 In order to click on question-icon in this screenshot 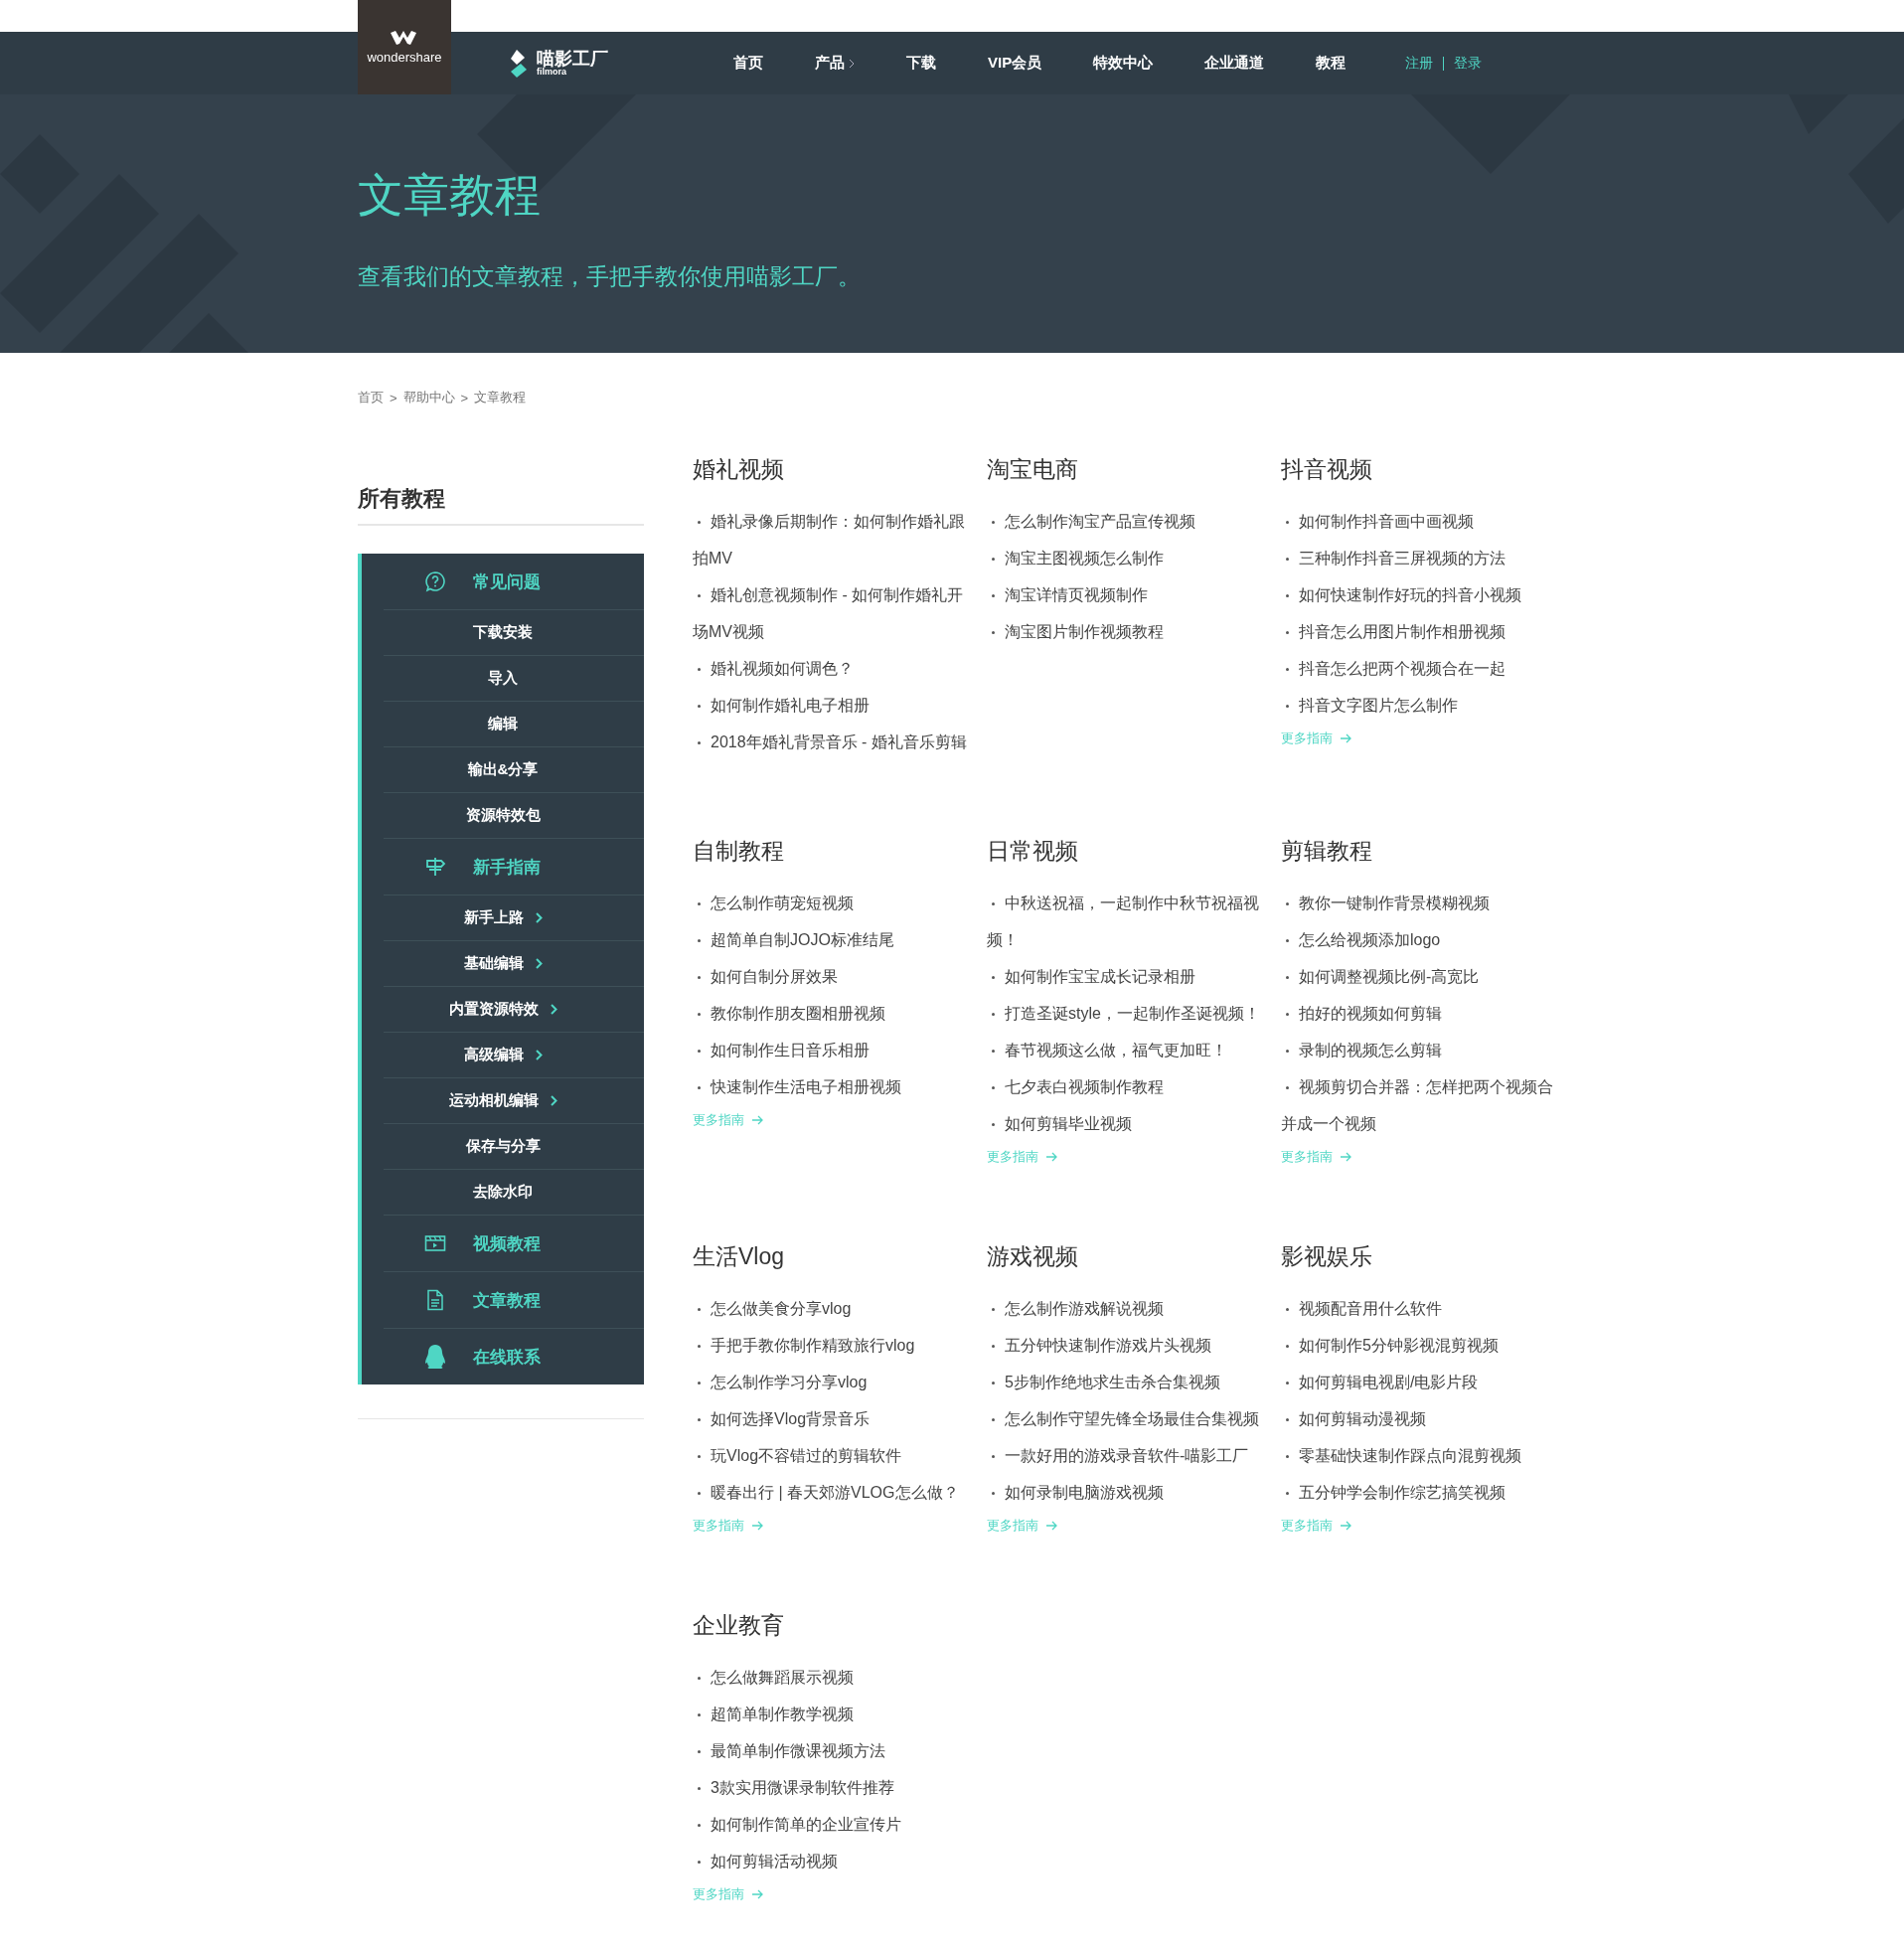, I will do `click(435, 581)`.